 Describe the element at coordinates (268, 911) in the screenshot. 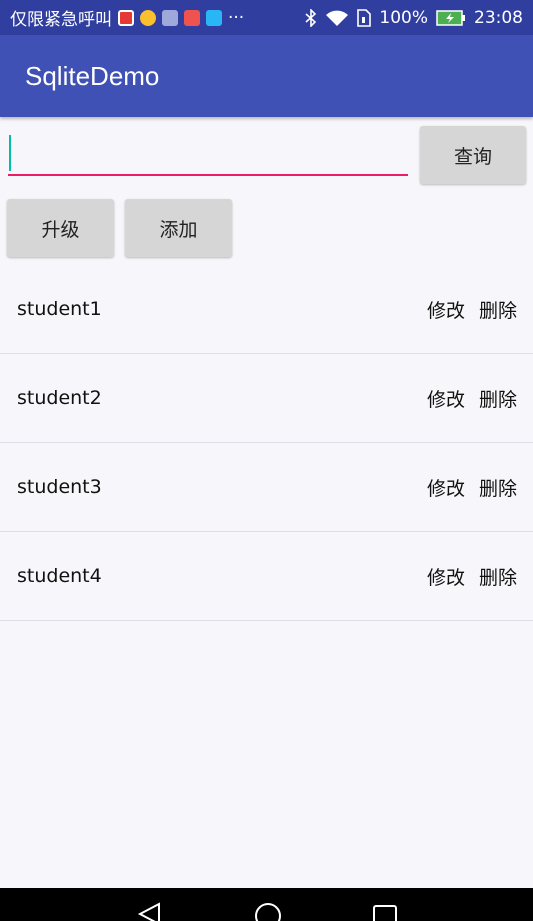

I see `home-icon` at that location.